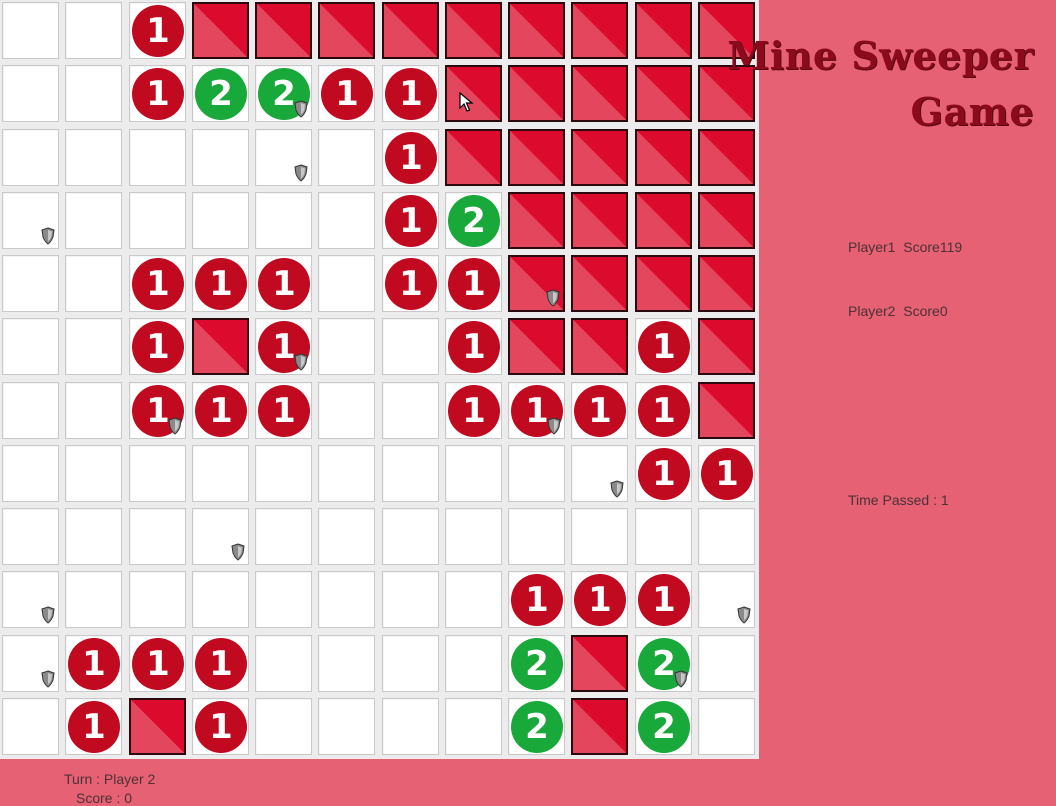 The image size is (1056, 806). What do you see at coordinates (104, 798) in the screenshot?
I see `current-score: Score : 0` at bounding box center [104, 798].